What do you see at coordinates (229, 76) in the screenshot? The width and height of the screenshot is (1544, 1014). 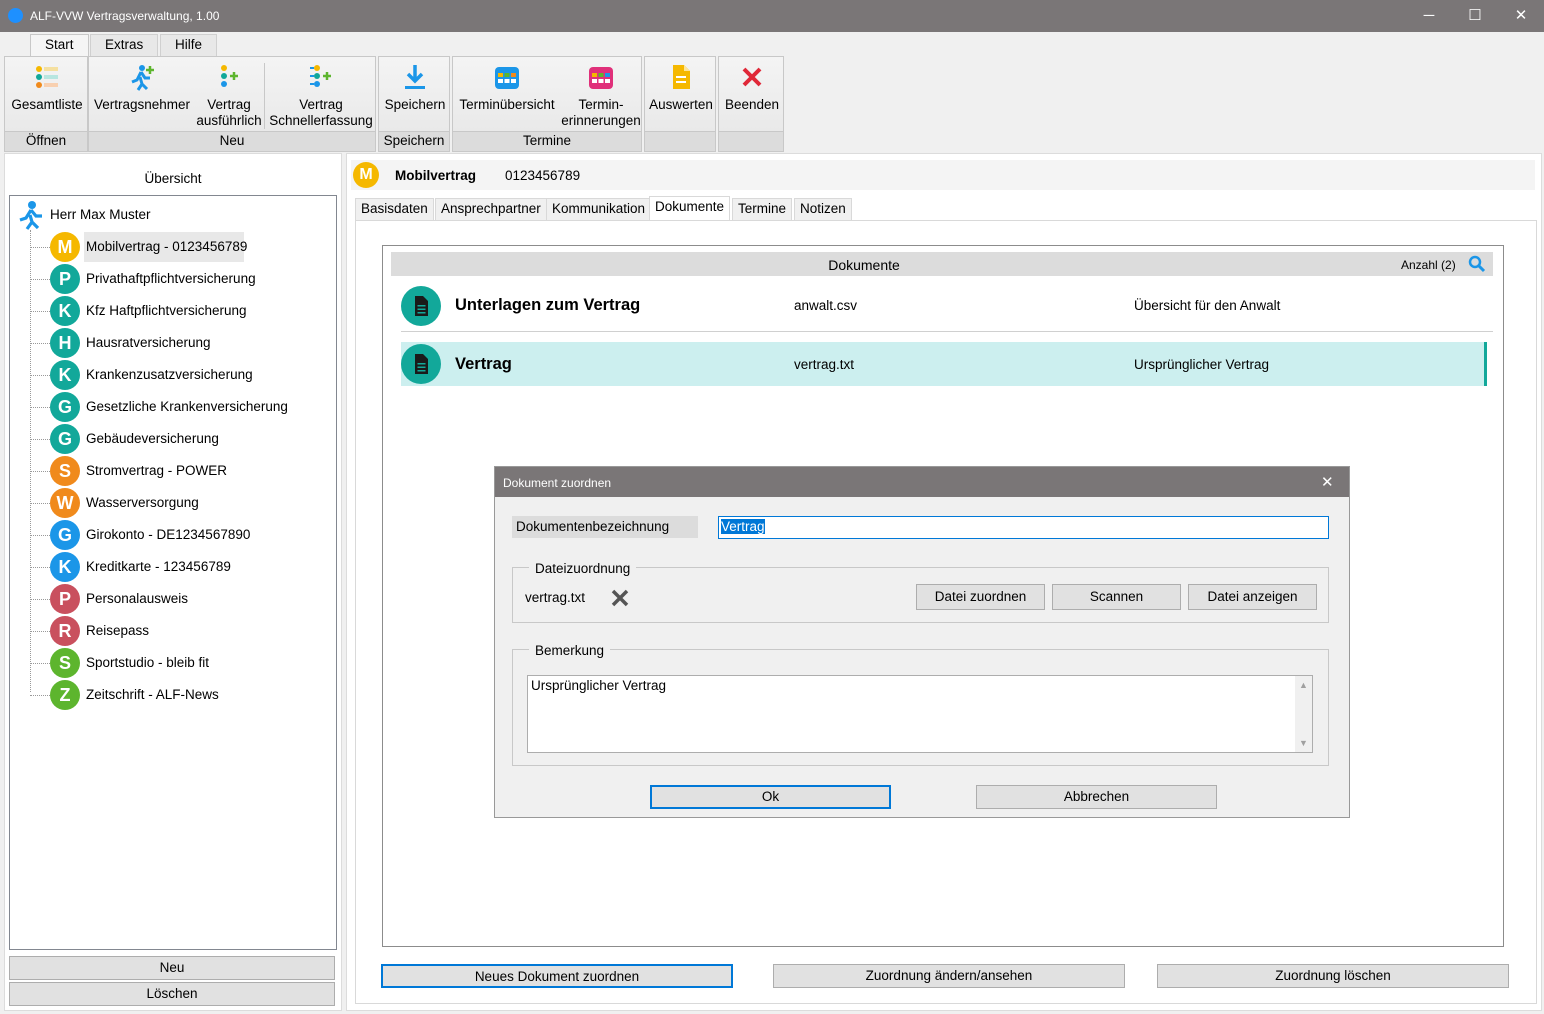 I see `add-list-icon` at bounding box center [229, 76].